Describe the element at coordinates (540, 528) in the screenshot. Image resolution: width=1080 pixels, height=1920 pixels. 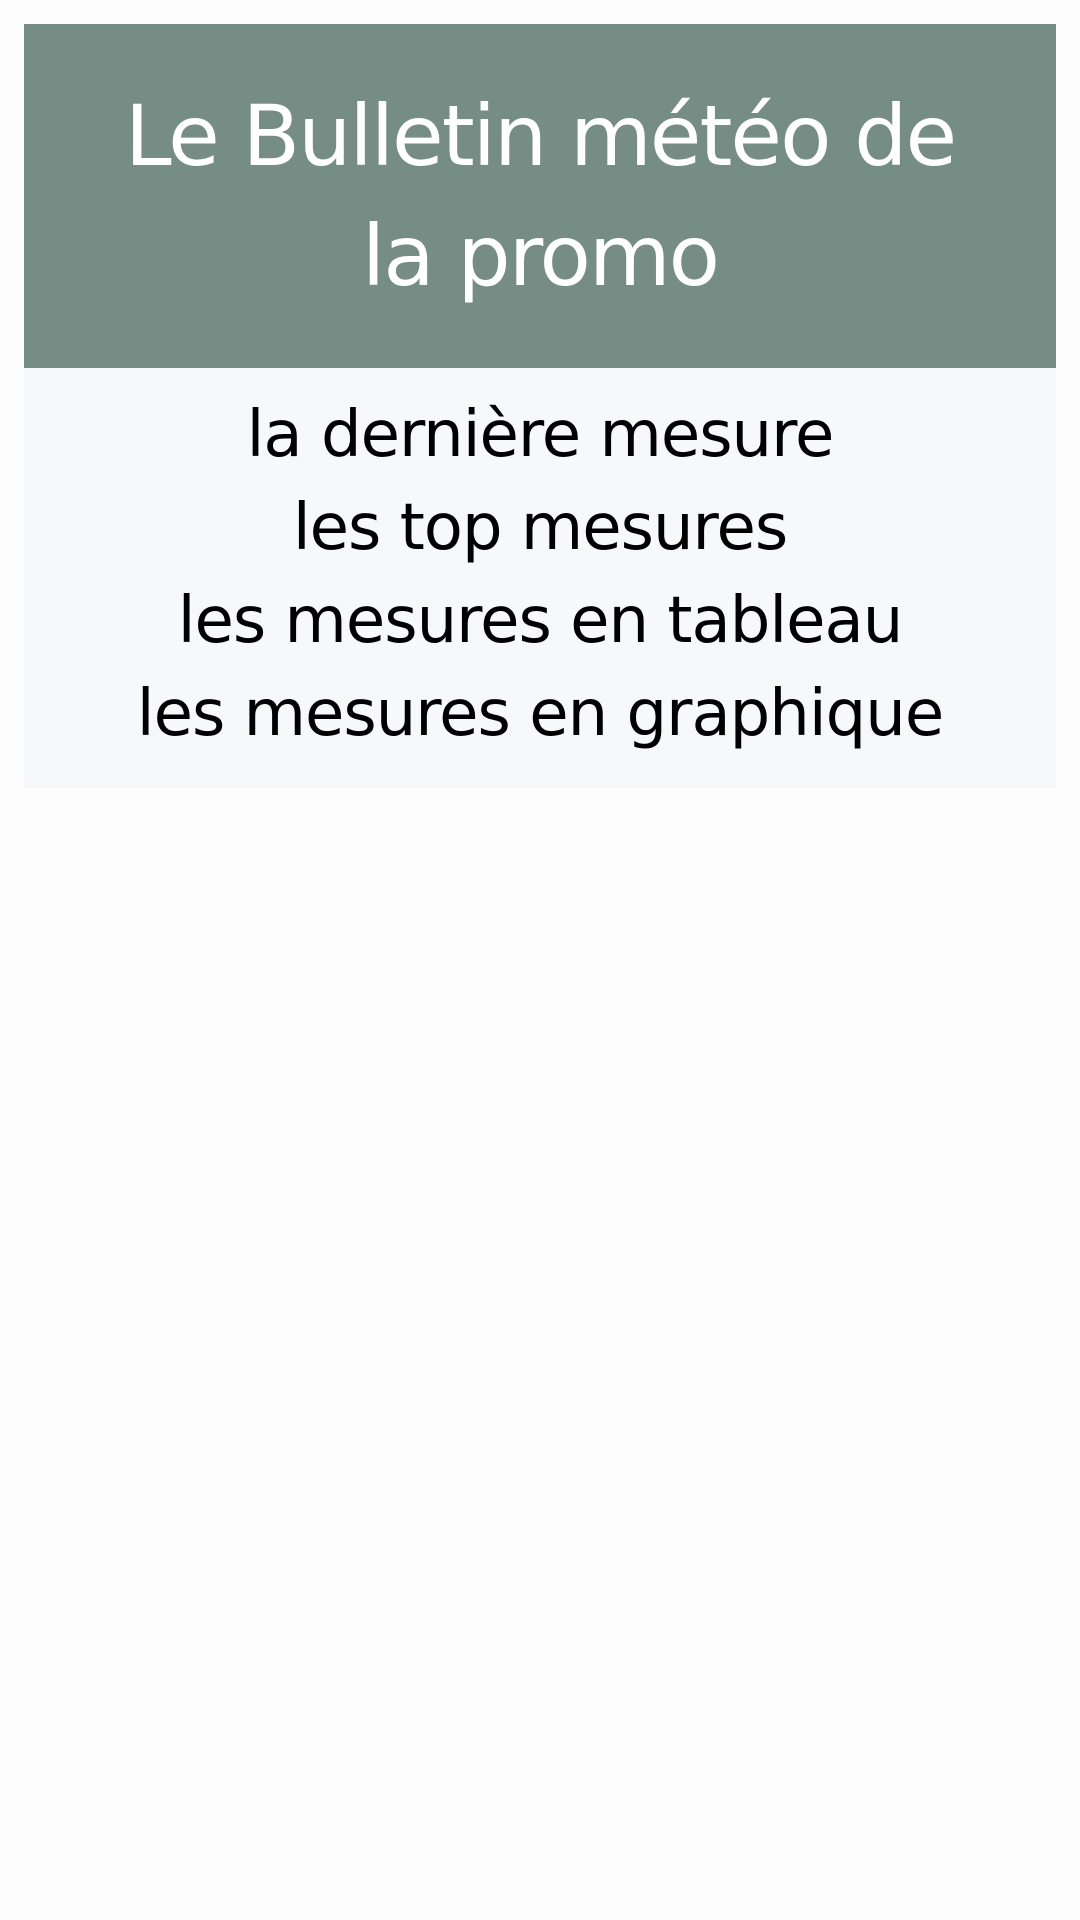
I see `nav-link-top-mesures: les top mesures` at that location.